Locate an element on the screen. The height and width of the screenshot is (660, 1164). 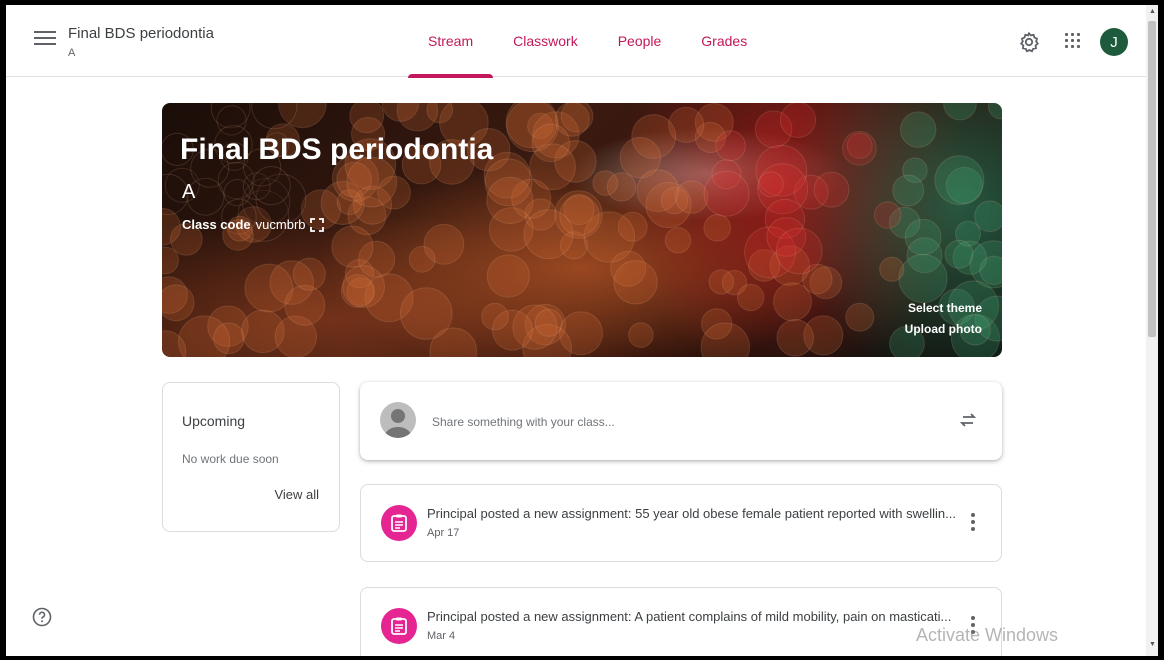
repost-icon is located at coordinates (968, 420).